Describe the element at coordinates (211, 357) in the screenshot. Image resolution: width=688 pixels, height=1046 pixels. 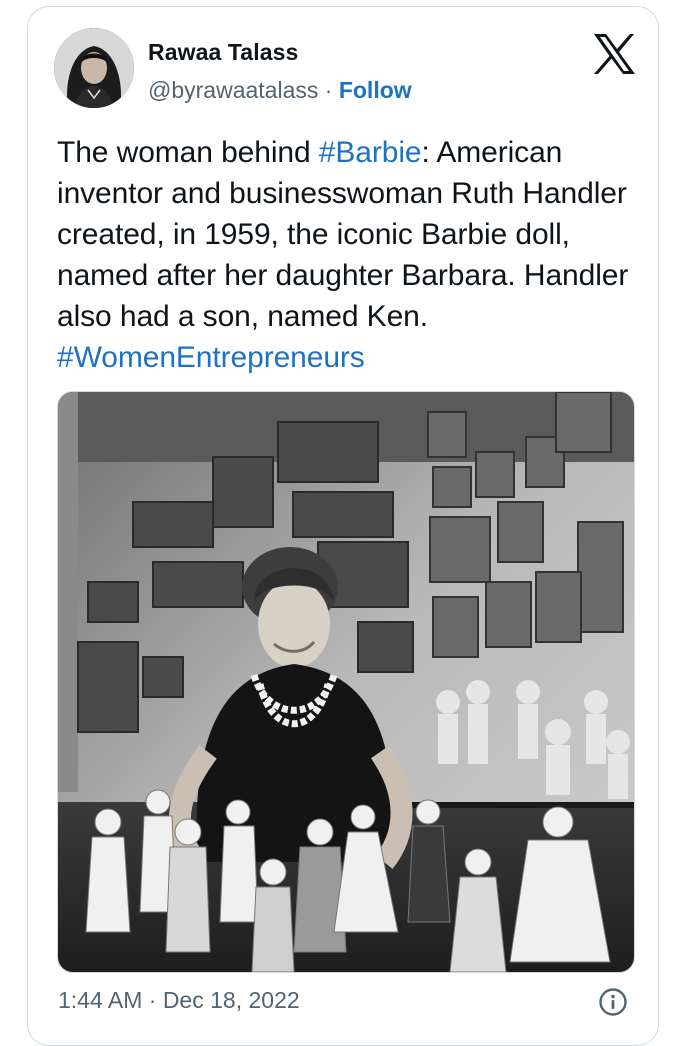
I see `hashtag-women-entrepreneurs: #WomenEntrepreneurs` at that location.